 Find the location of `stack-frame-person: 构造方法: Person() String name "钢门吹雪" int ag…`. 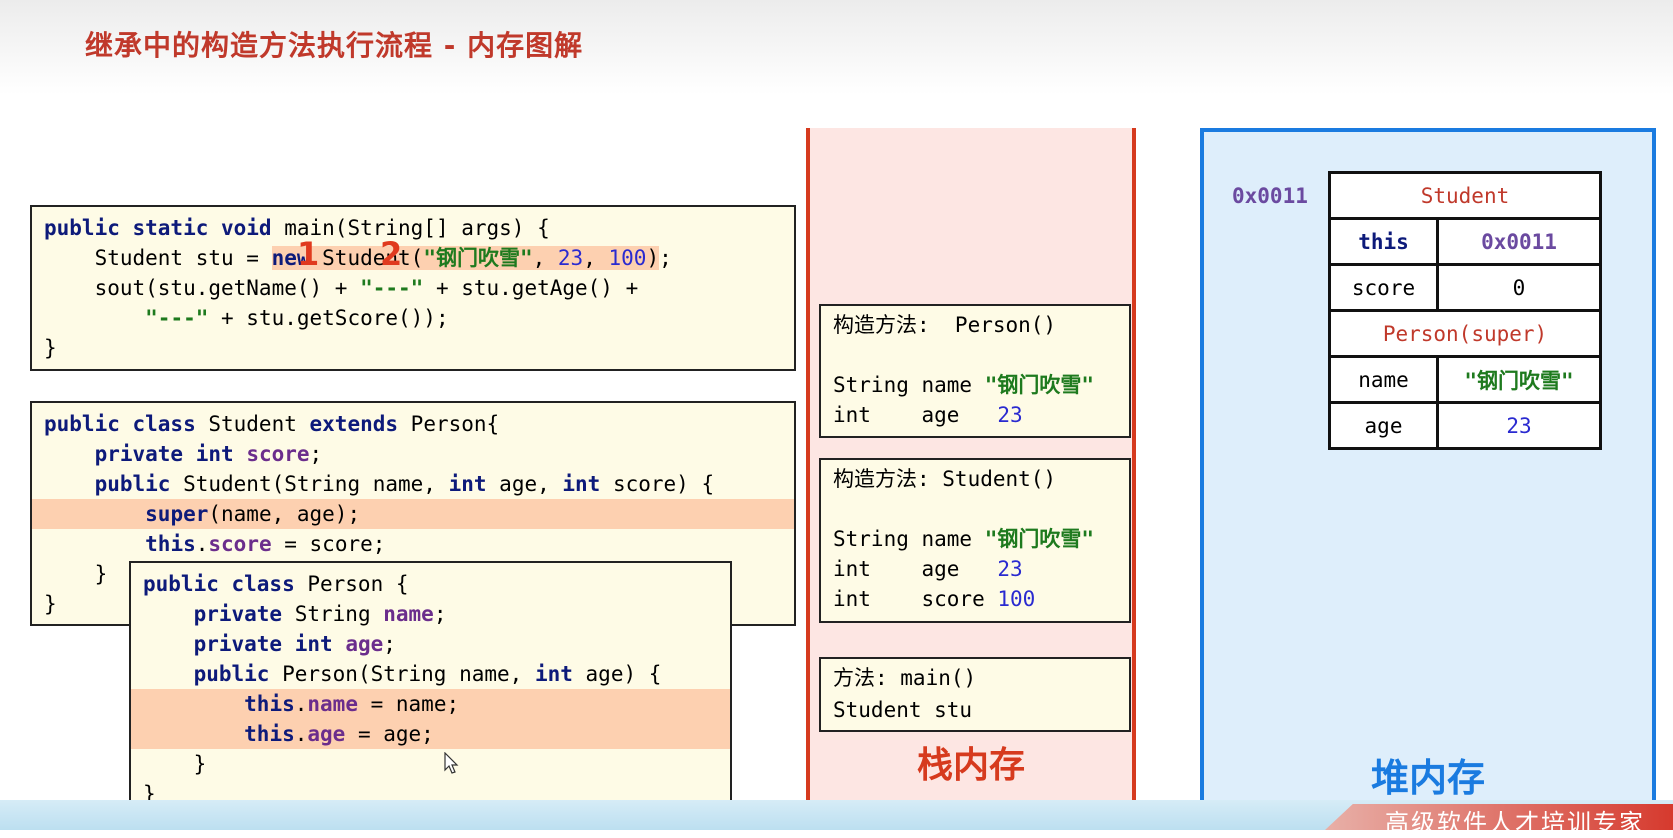

stack-frame-person: 构造方法: Person() String name "钢门吹雪" int ag… is located at coordinates (975, 371).